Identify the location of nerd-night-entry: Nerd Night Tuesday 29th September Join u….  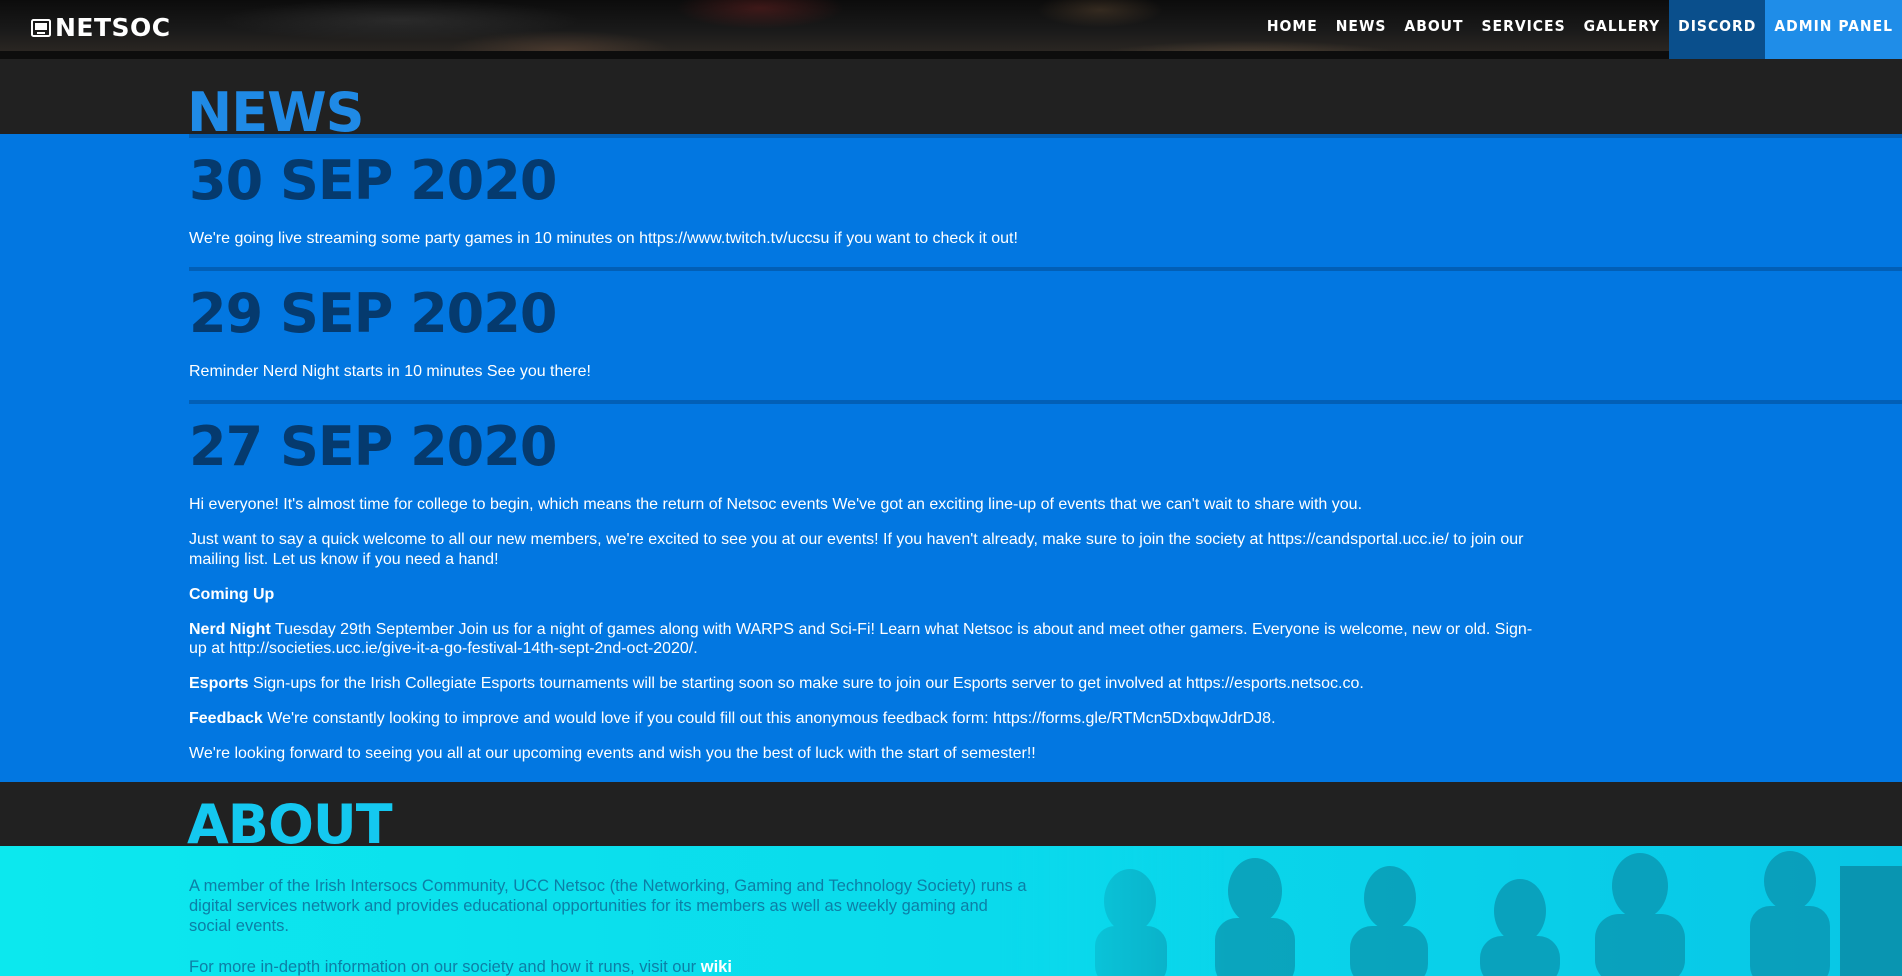
(869, 639).